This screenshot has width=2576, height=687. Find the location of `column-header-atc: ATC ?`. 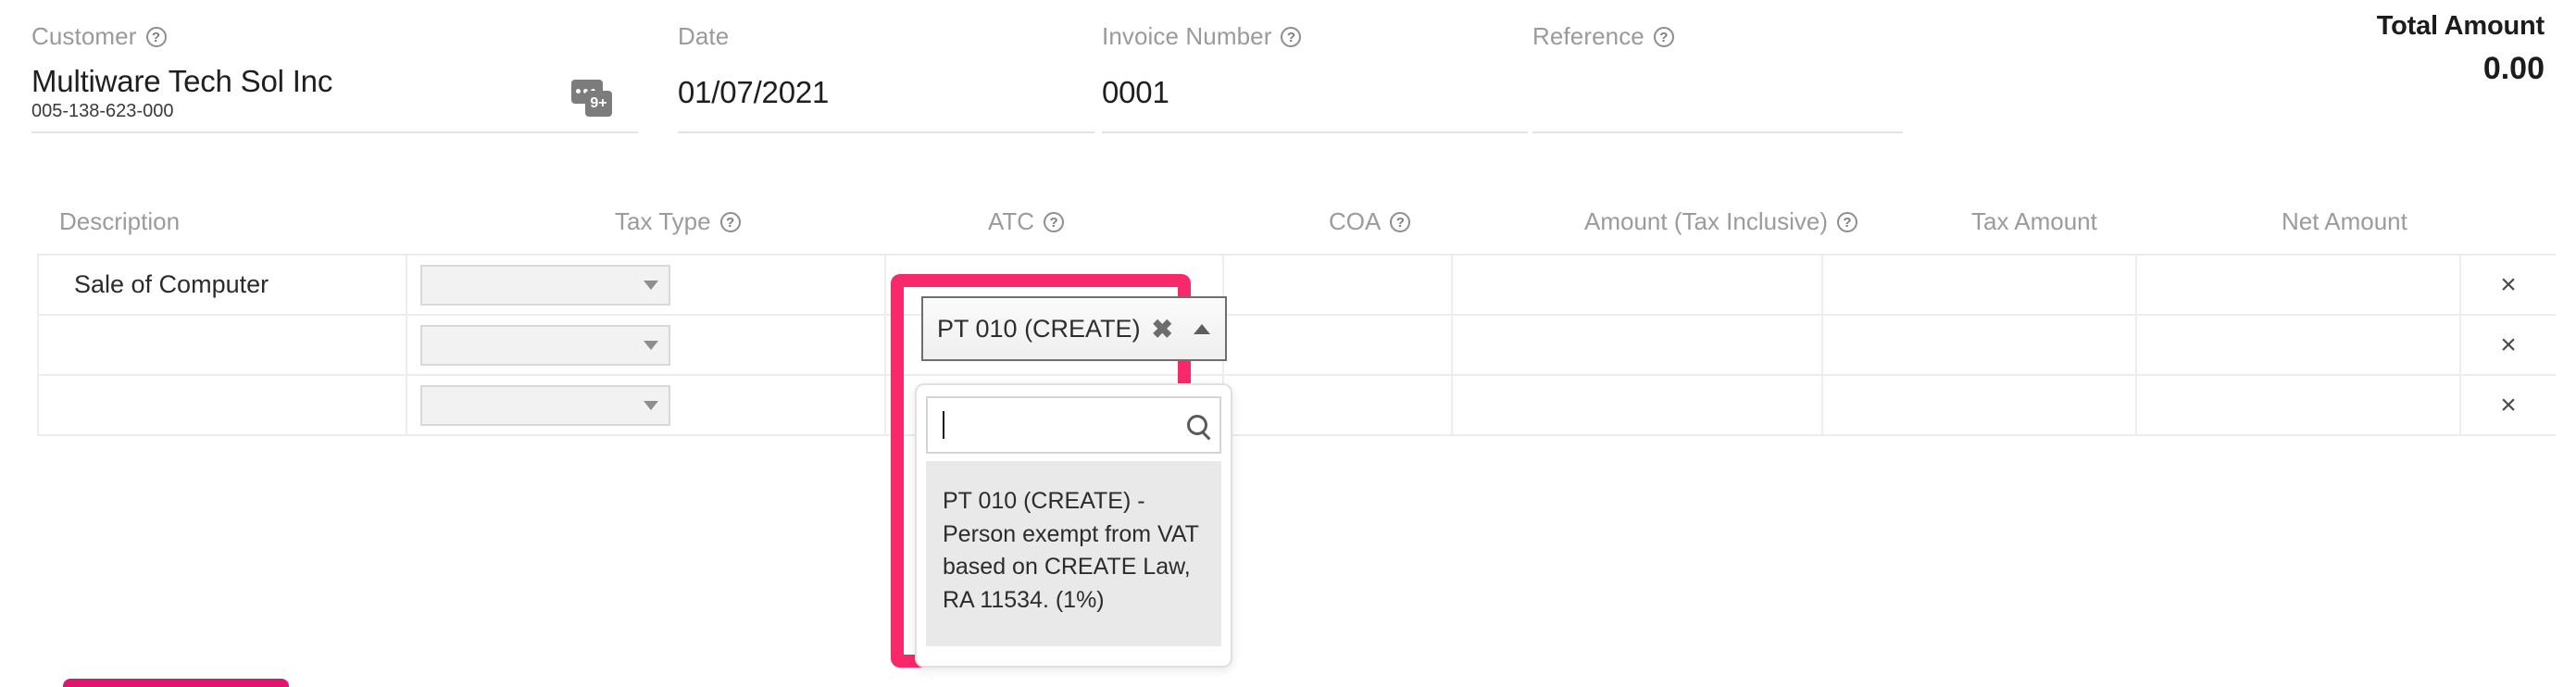

column-header-atc: ATC ? is located at coordinates (1055, 221).